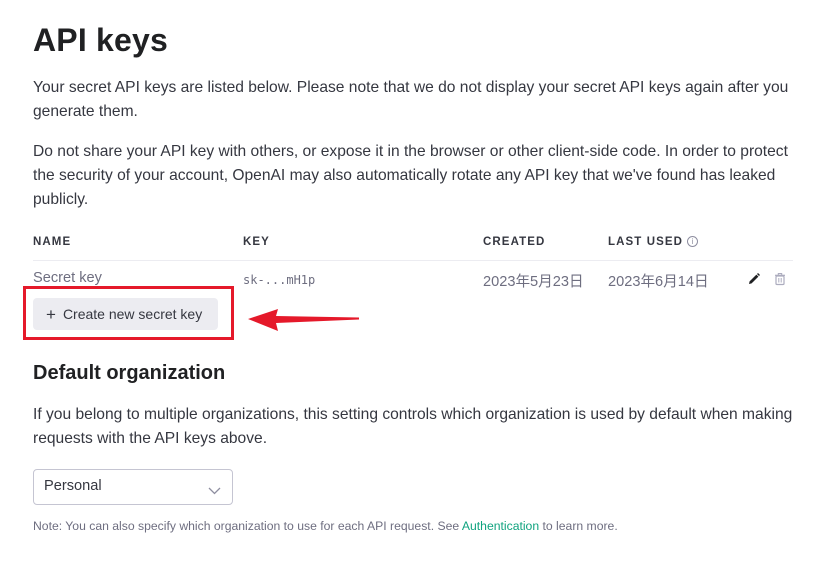 This screenshot has width=830, height=579. Describe the element at coordinates (413, 248) in the screenshot. I see `table-header: NAME KEY CREATED LAST USED i` at that location.